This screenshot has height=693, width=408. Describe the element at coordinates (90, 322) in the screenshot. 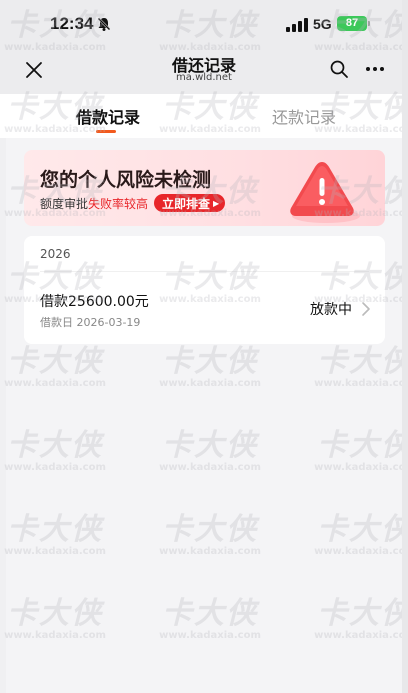

I see `loan-date: 借款日 2026-03-19` at that location.